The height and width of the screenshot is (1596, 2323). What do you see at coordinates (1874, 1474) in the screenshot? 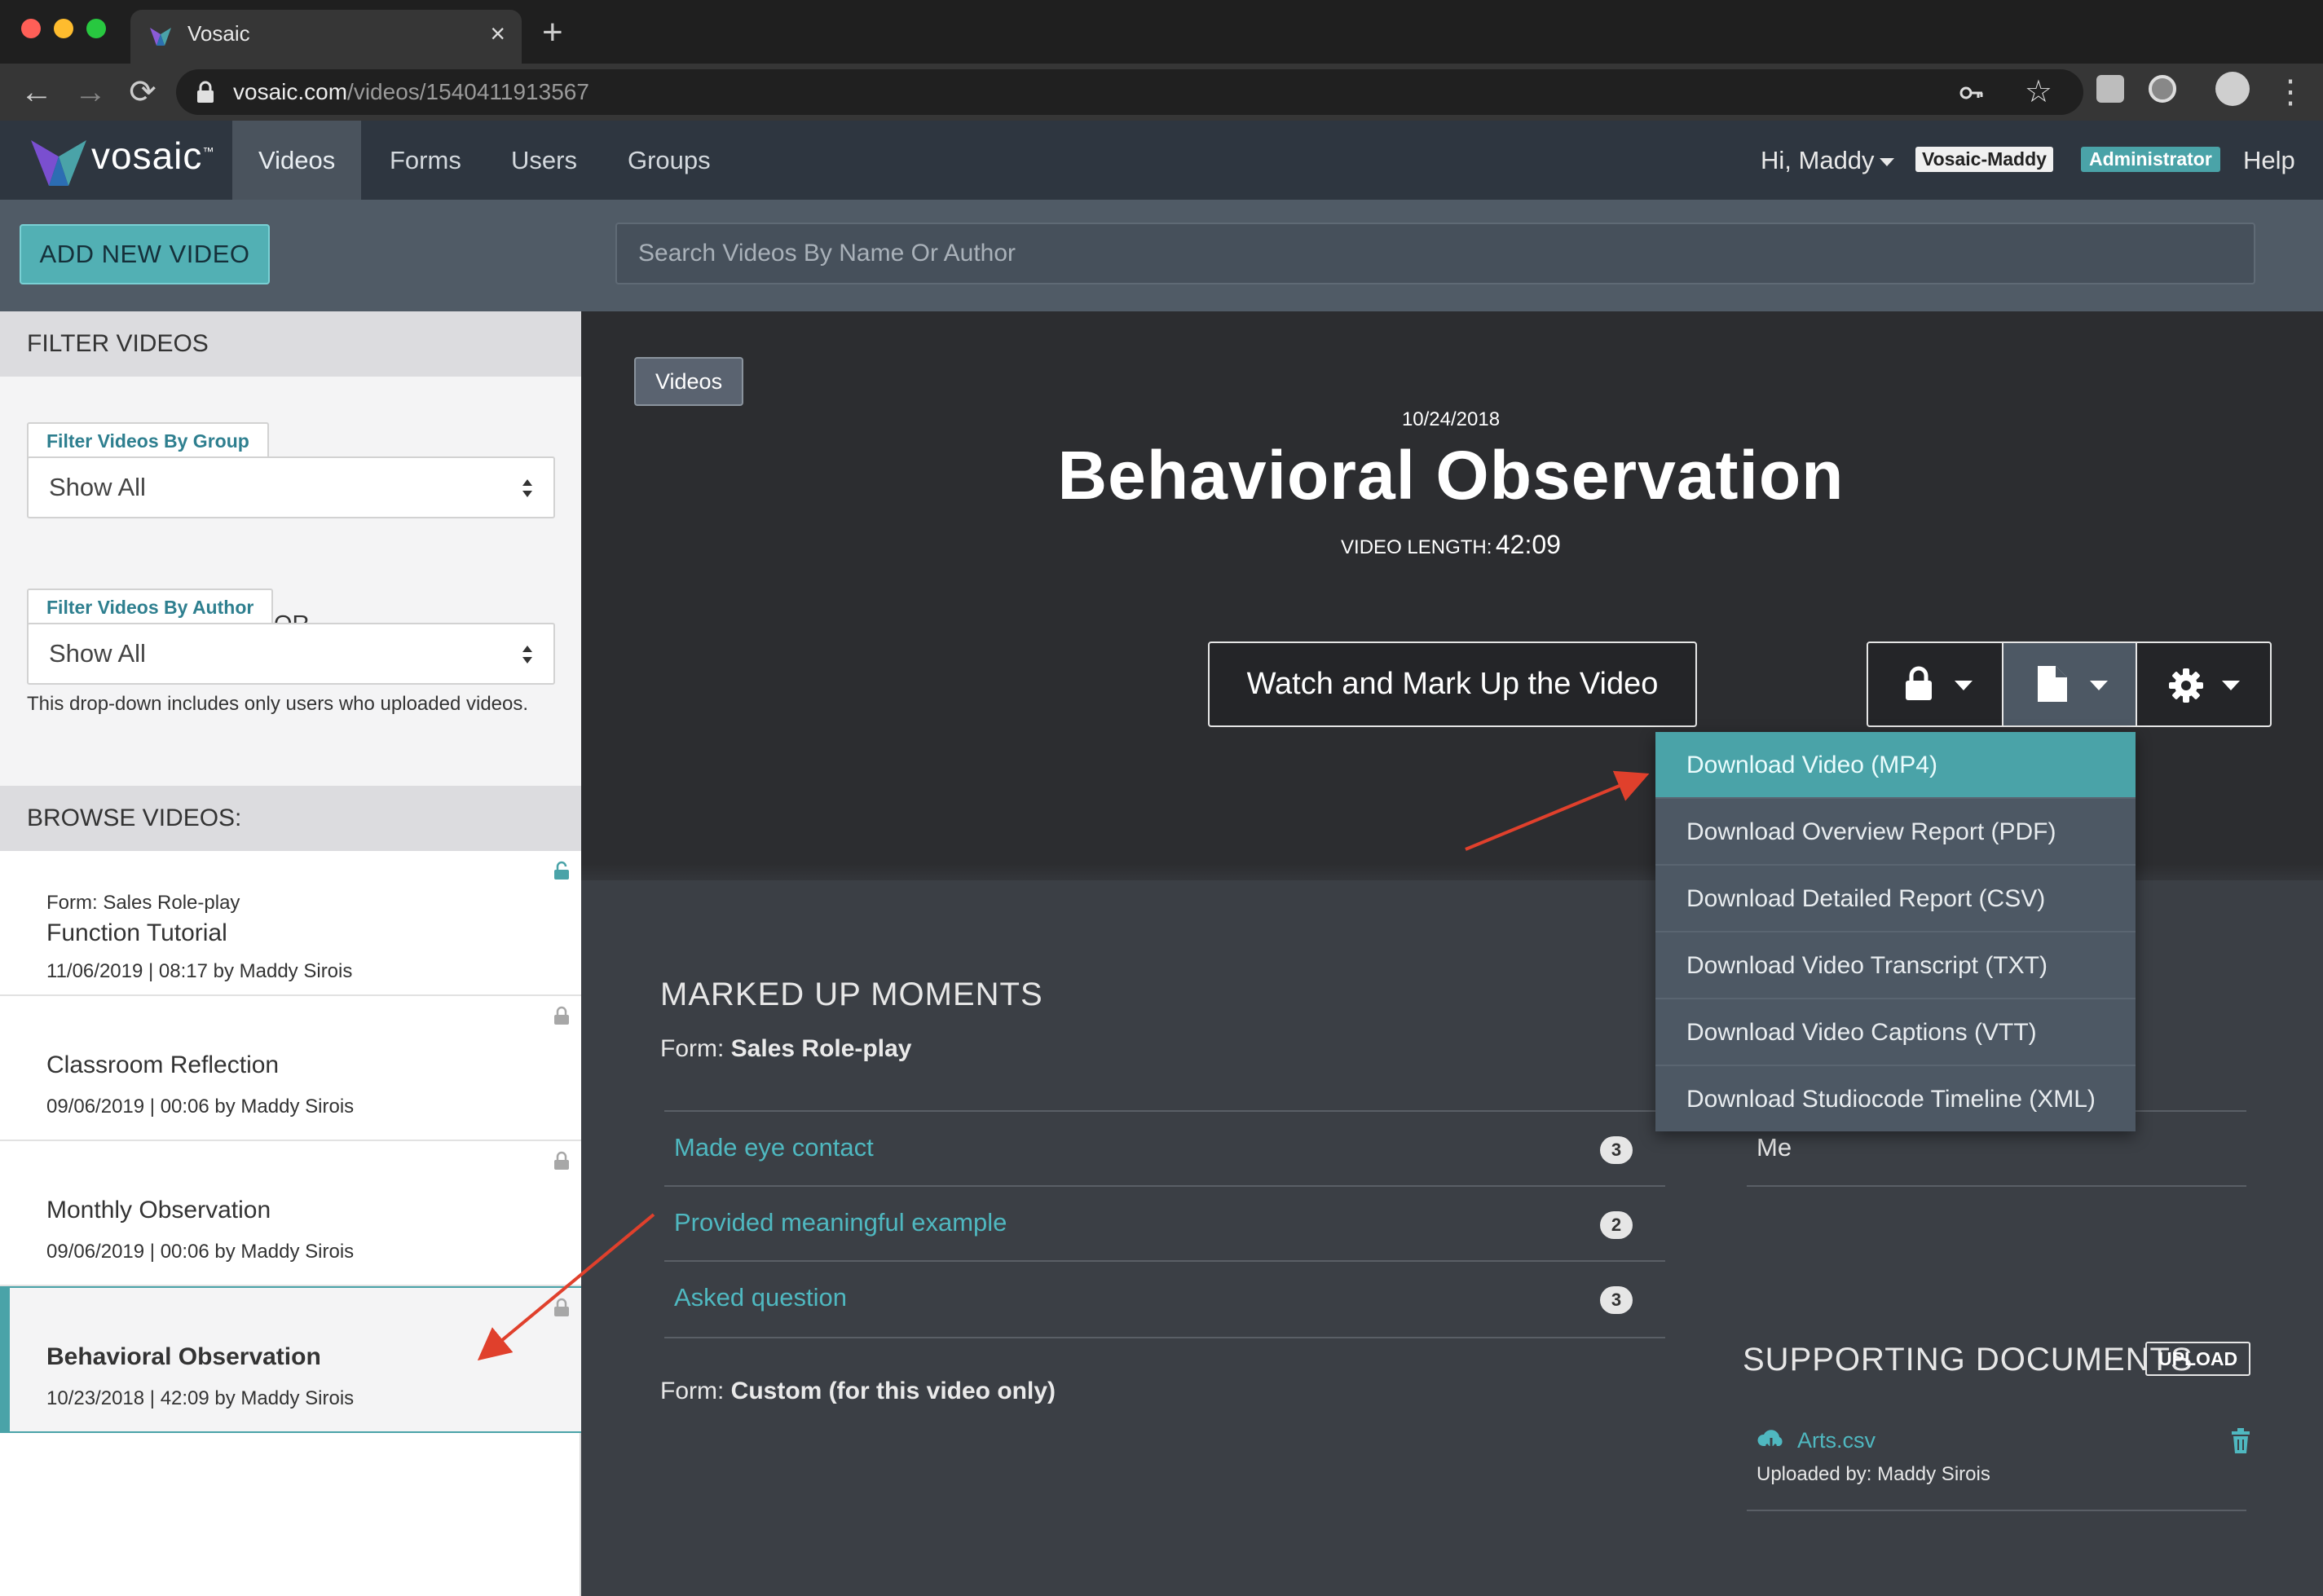
I see `document-uploader: Uploaded by: Maddy Sirois` at bounding box center [1874, 1474].